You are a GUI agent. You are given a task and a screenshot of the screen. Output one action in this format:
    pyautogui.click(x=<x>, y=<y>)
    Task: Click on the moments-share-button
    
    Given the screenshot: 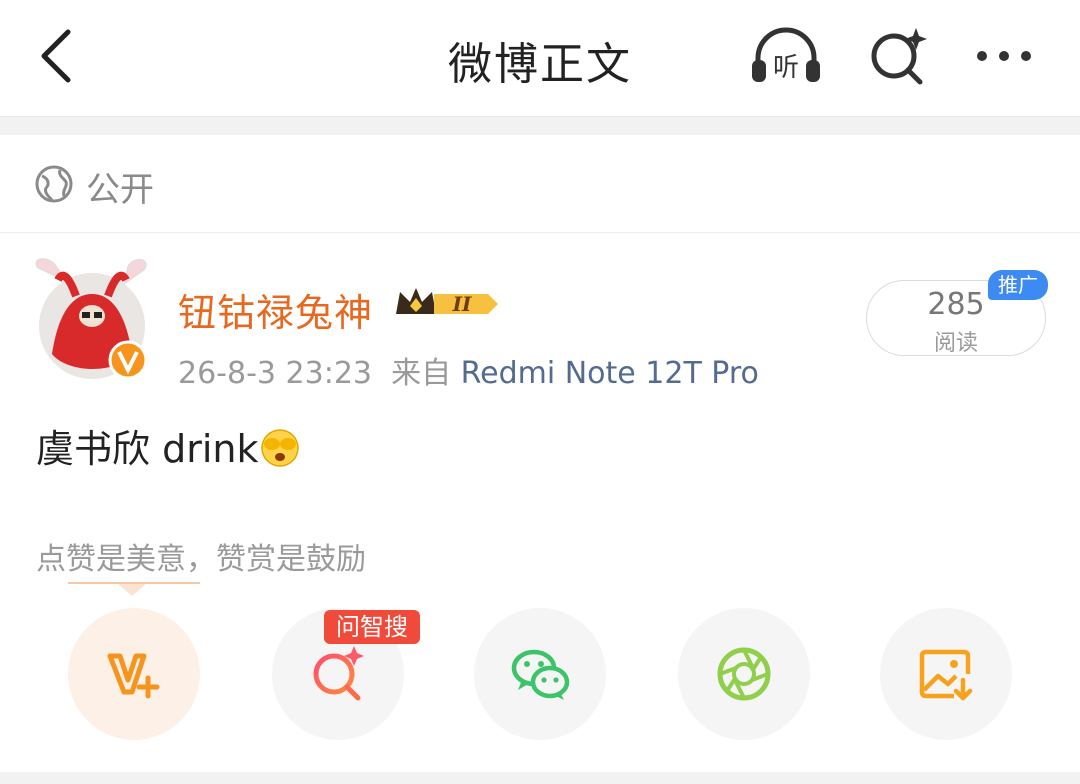 What is the action you would take?
    pyautogui.click(x=744, y=674)
    